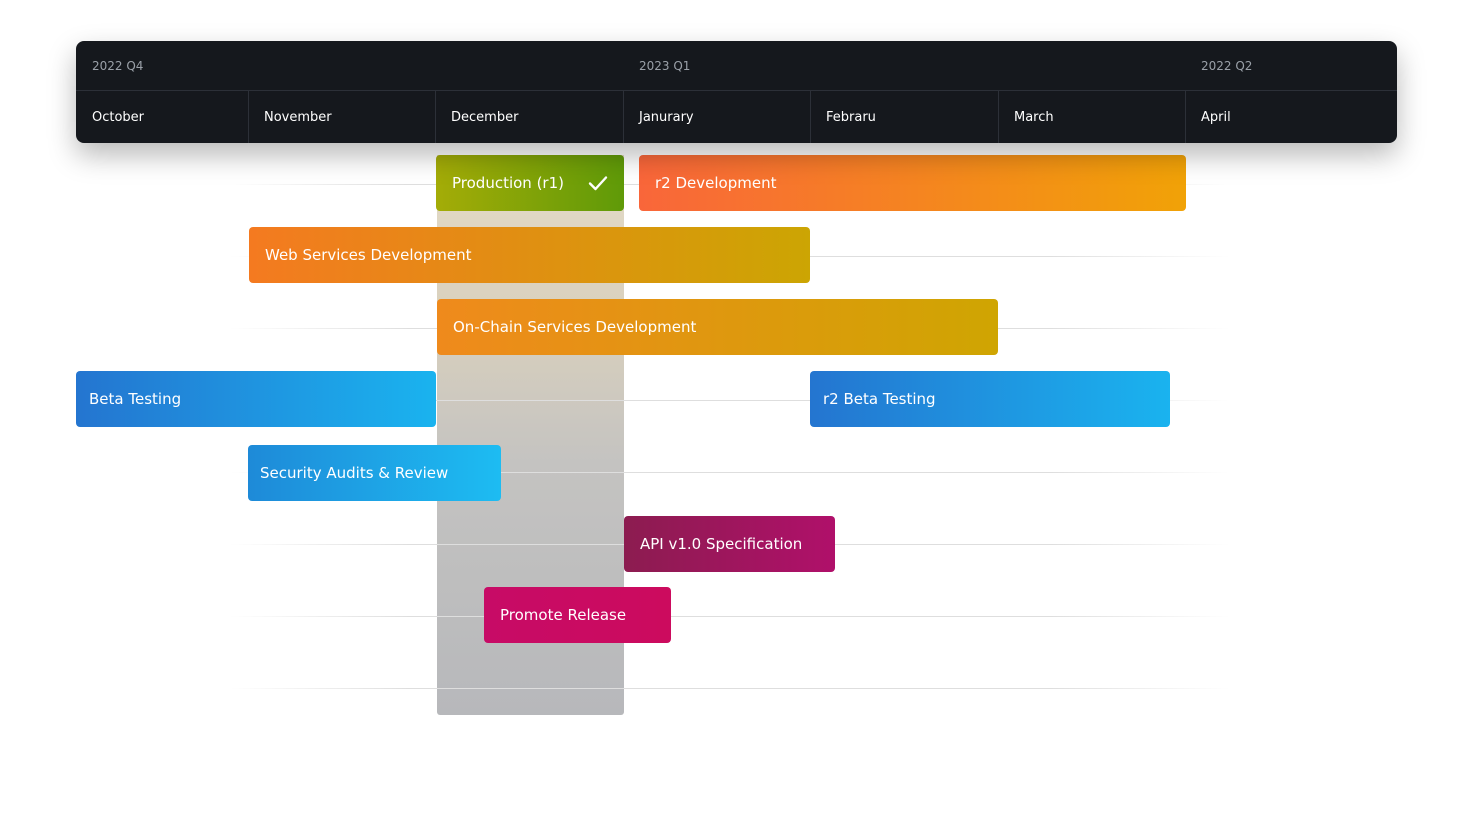  What do you see at coordinates (1291, 117) in the screenshot?
I see `month-column: April` at bounding box center [1291, 117].